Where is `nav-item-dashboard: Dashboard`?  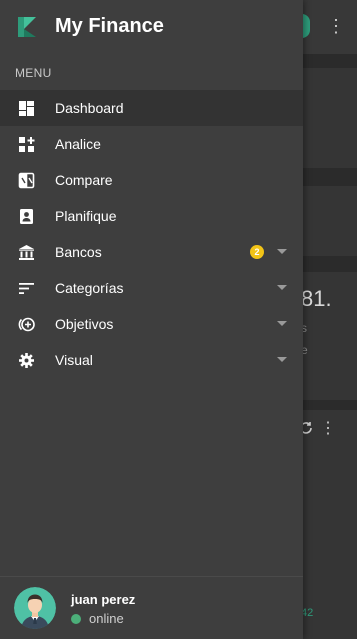
nav-item-dashboard: Dashboard is located at coordinates (151, 108).